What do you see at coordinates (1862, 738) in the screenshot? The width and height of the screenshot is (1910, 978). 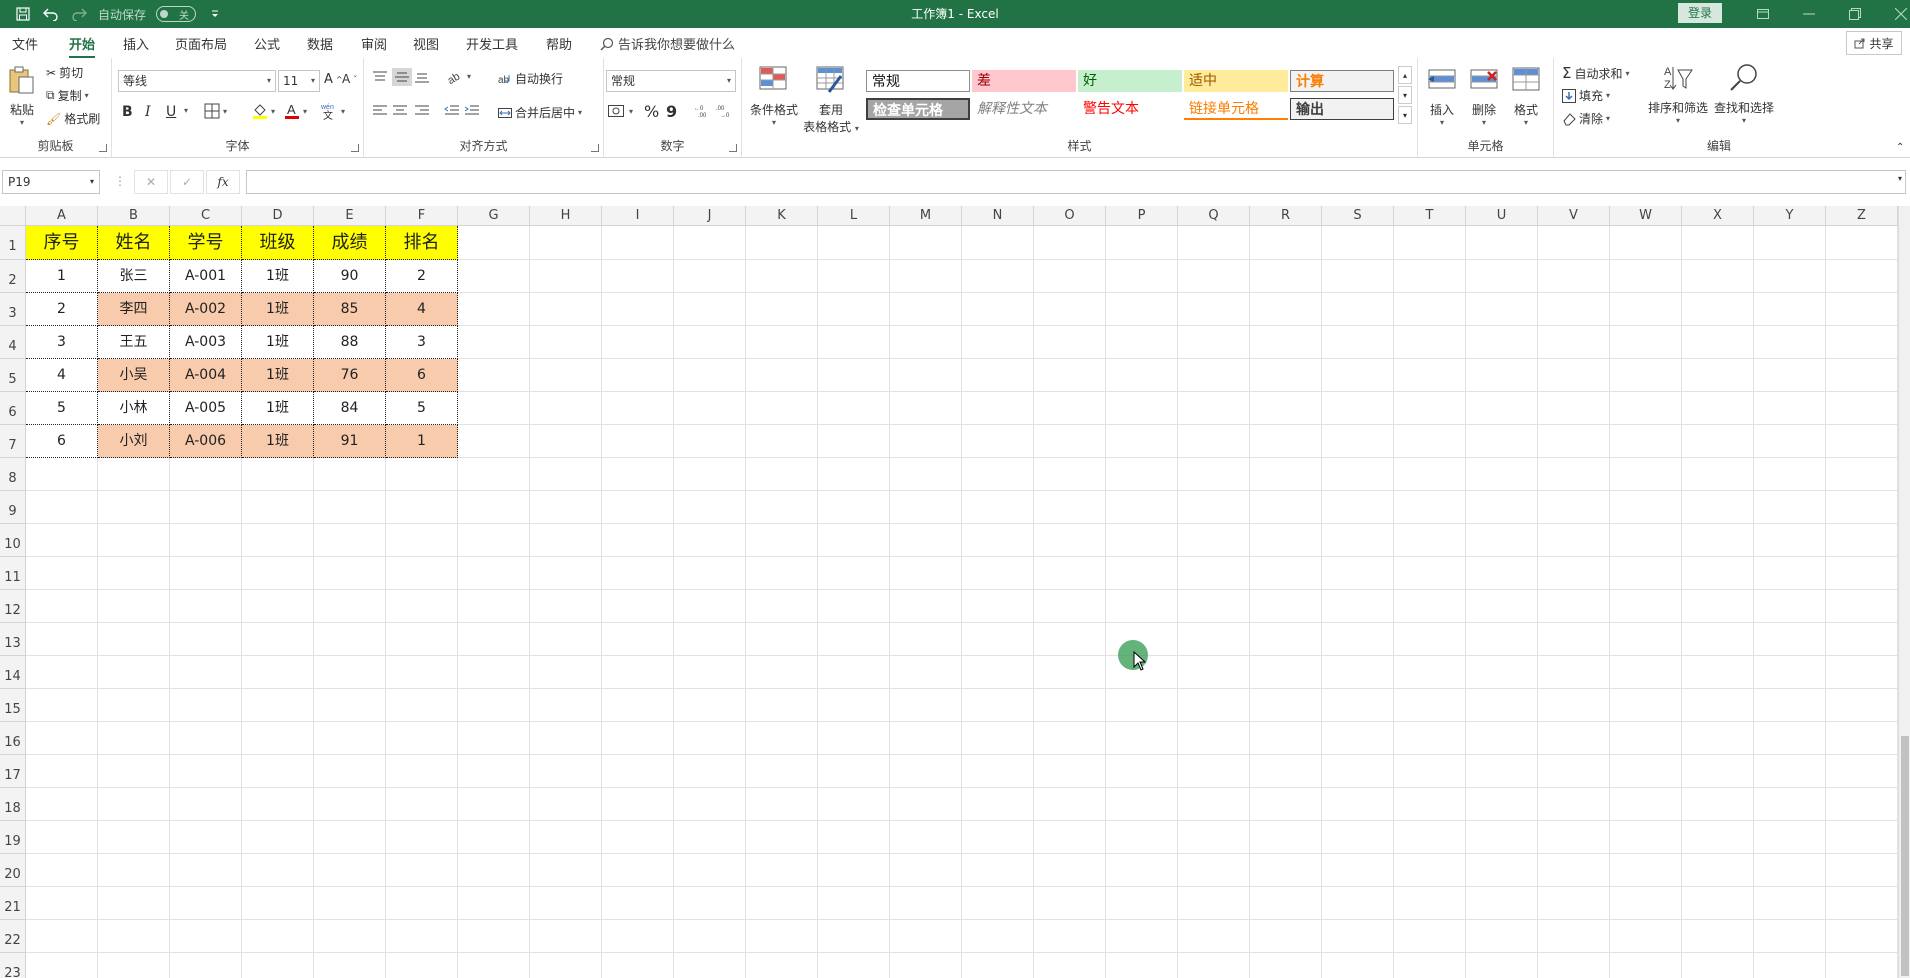 I see `cell-z16` at bounding box center [1862, 738].